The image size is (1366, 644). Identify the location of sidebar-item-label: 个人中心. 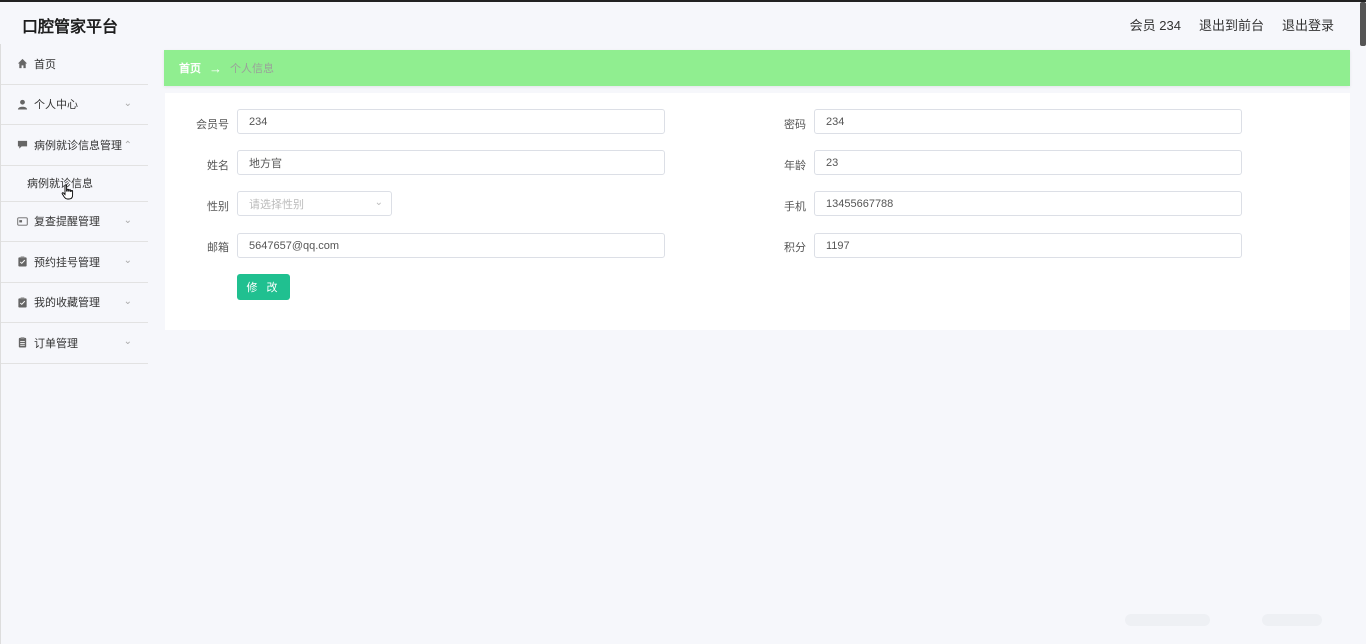
(56, 105).